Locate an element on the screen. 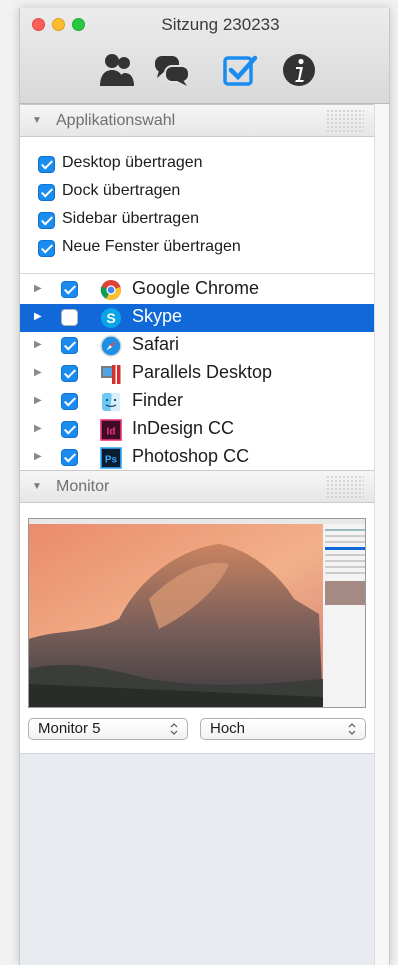 The height and width of the screenshot is (965, 398). skype-icon: S is located at coordinates (111, 318).